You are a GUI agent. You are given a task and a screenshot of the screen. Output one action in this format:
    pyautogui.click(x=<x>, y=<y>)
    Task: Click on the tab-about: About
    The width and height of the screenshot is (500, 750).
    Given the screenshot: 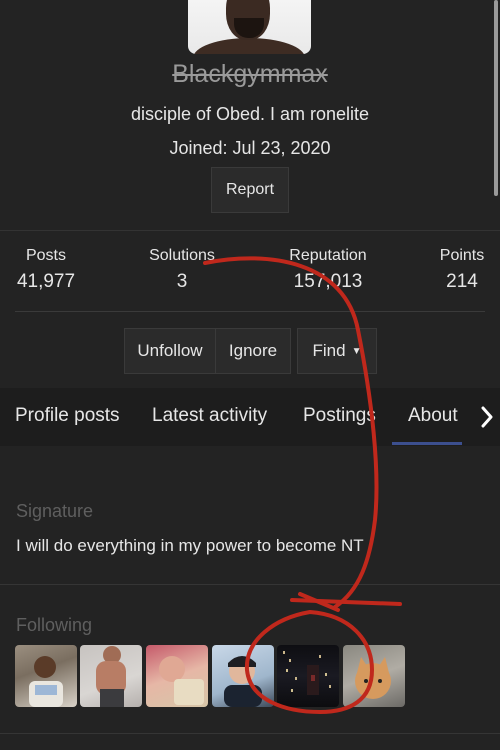 What is the action you would take?
    pyautogui.click(x=433, y=416)
    